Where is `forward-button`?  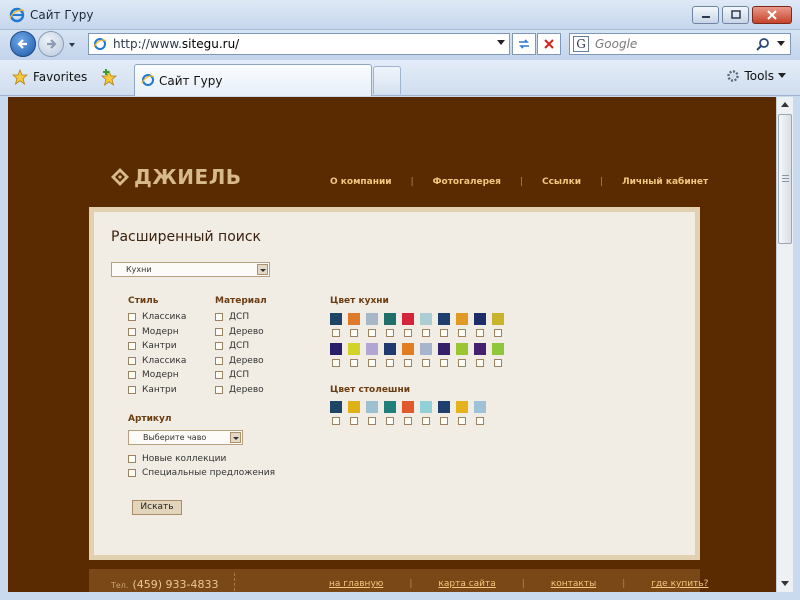
forward-button is located at coordinates (51, 44).